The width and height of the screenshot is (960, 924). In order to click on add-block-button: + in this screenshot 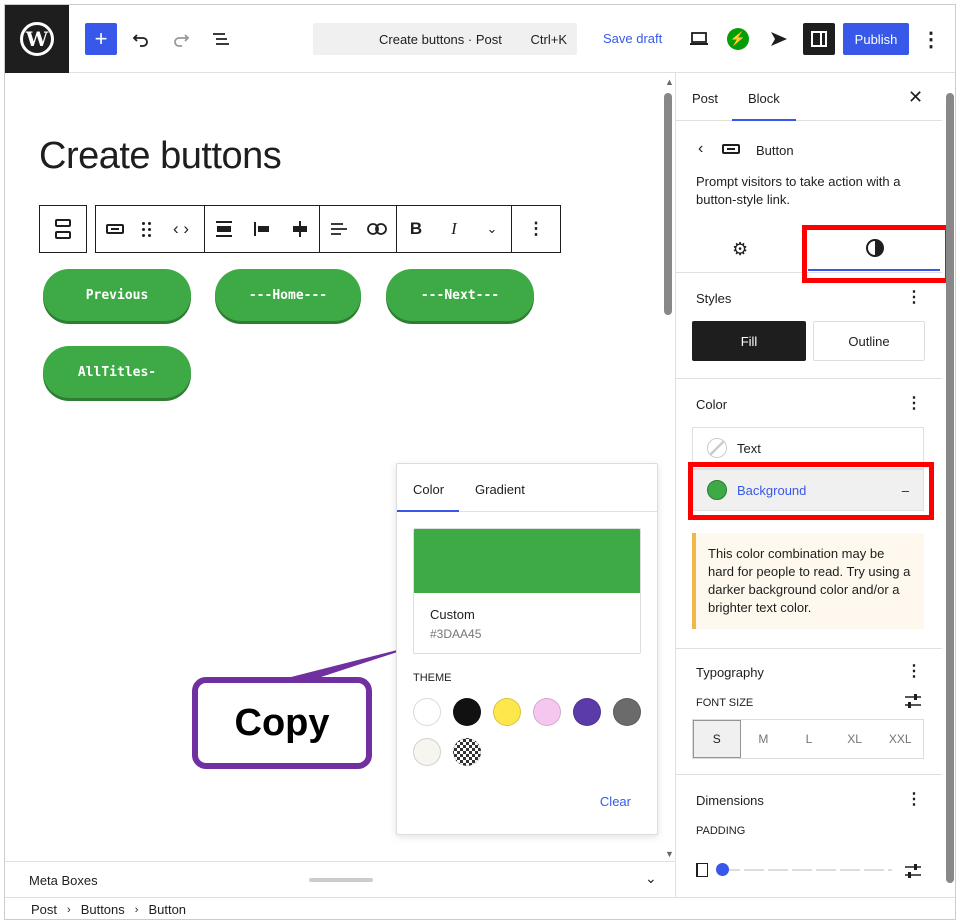, I will do `click(101, 39)`.